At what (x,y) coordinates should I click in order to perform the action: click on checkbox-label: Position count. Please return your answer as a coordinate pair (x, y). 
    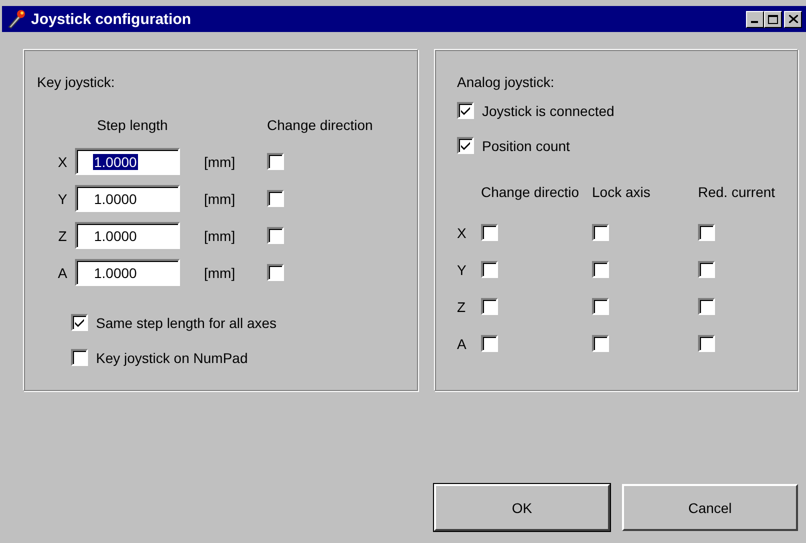
    Looking at the image, I should click on (526, 146).